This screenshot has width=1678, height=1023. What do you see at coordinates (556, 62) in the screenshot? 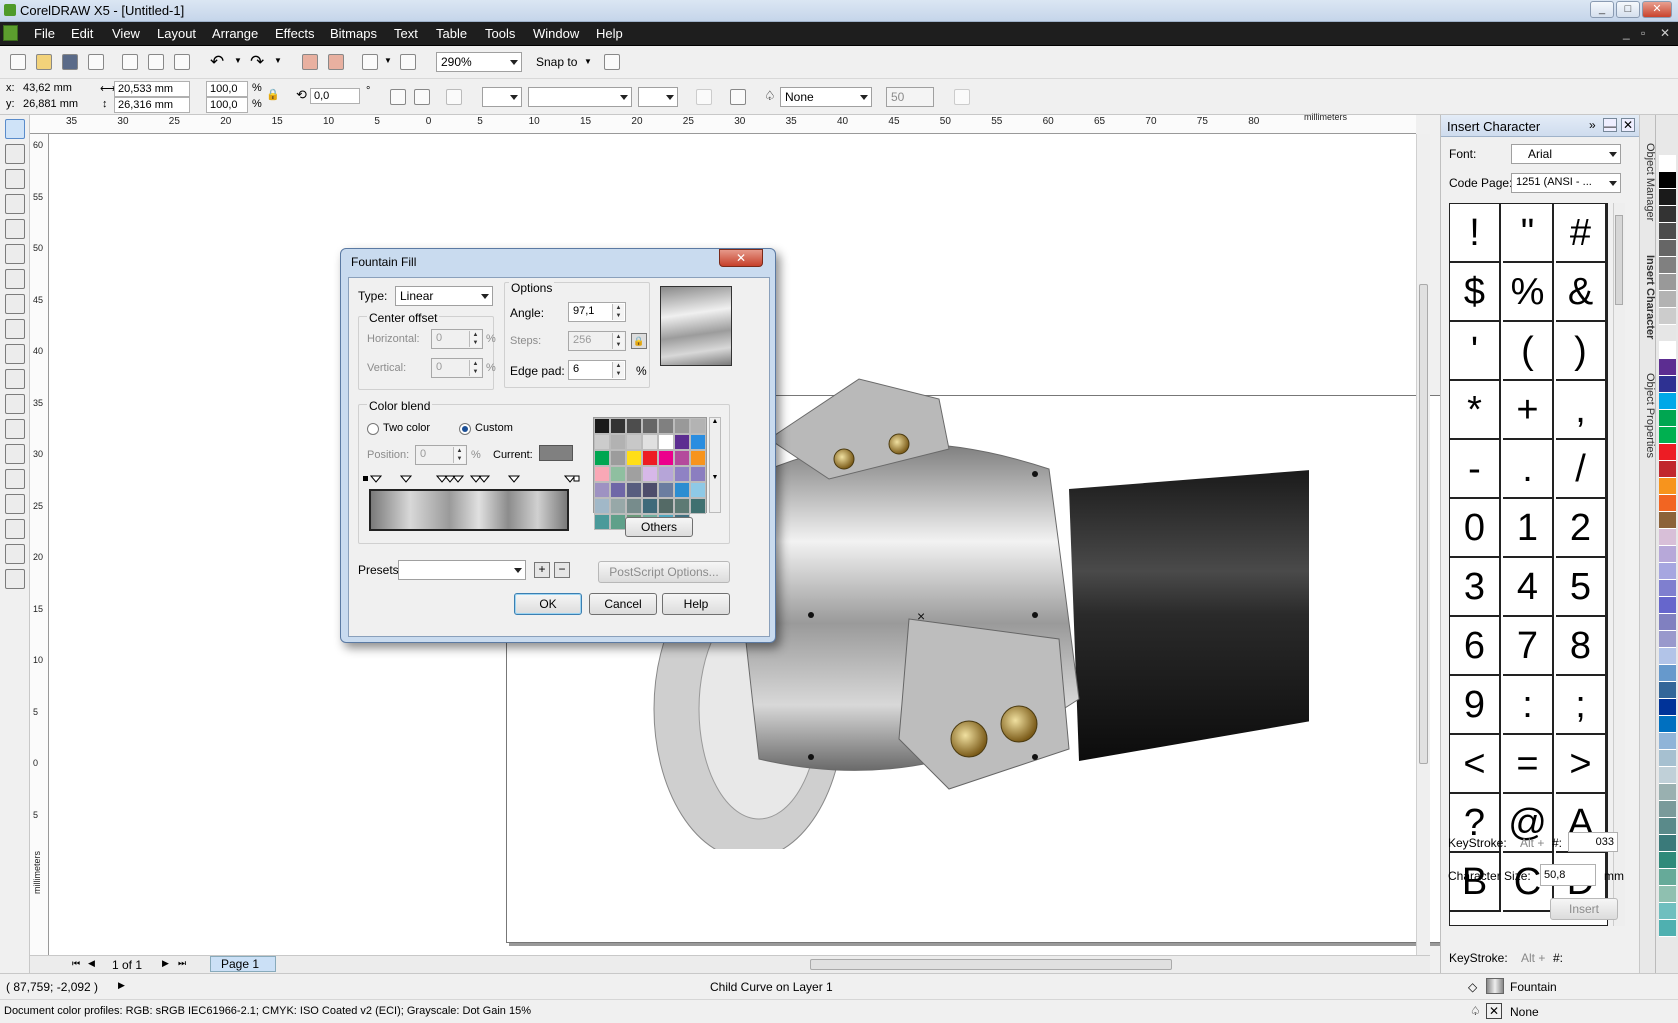
I see `snap-to-button: Snap to` at bounding box center [556, 62].